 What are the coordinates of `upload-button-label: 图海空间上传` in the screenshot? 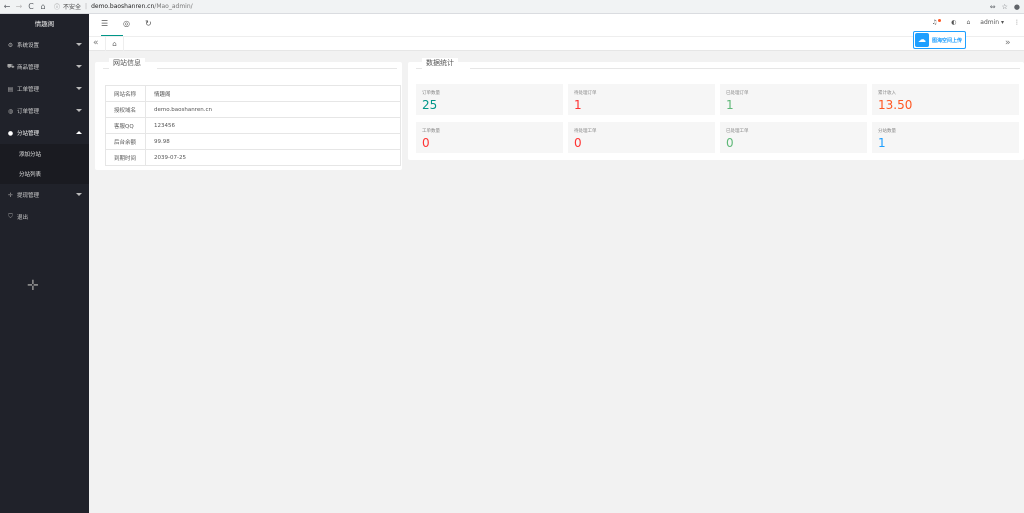 It's located at (947, 40).